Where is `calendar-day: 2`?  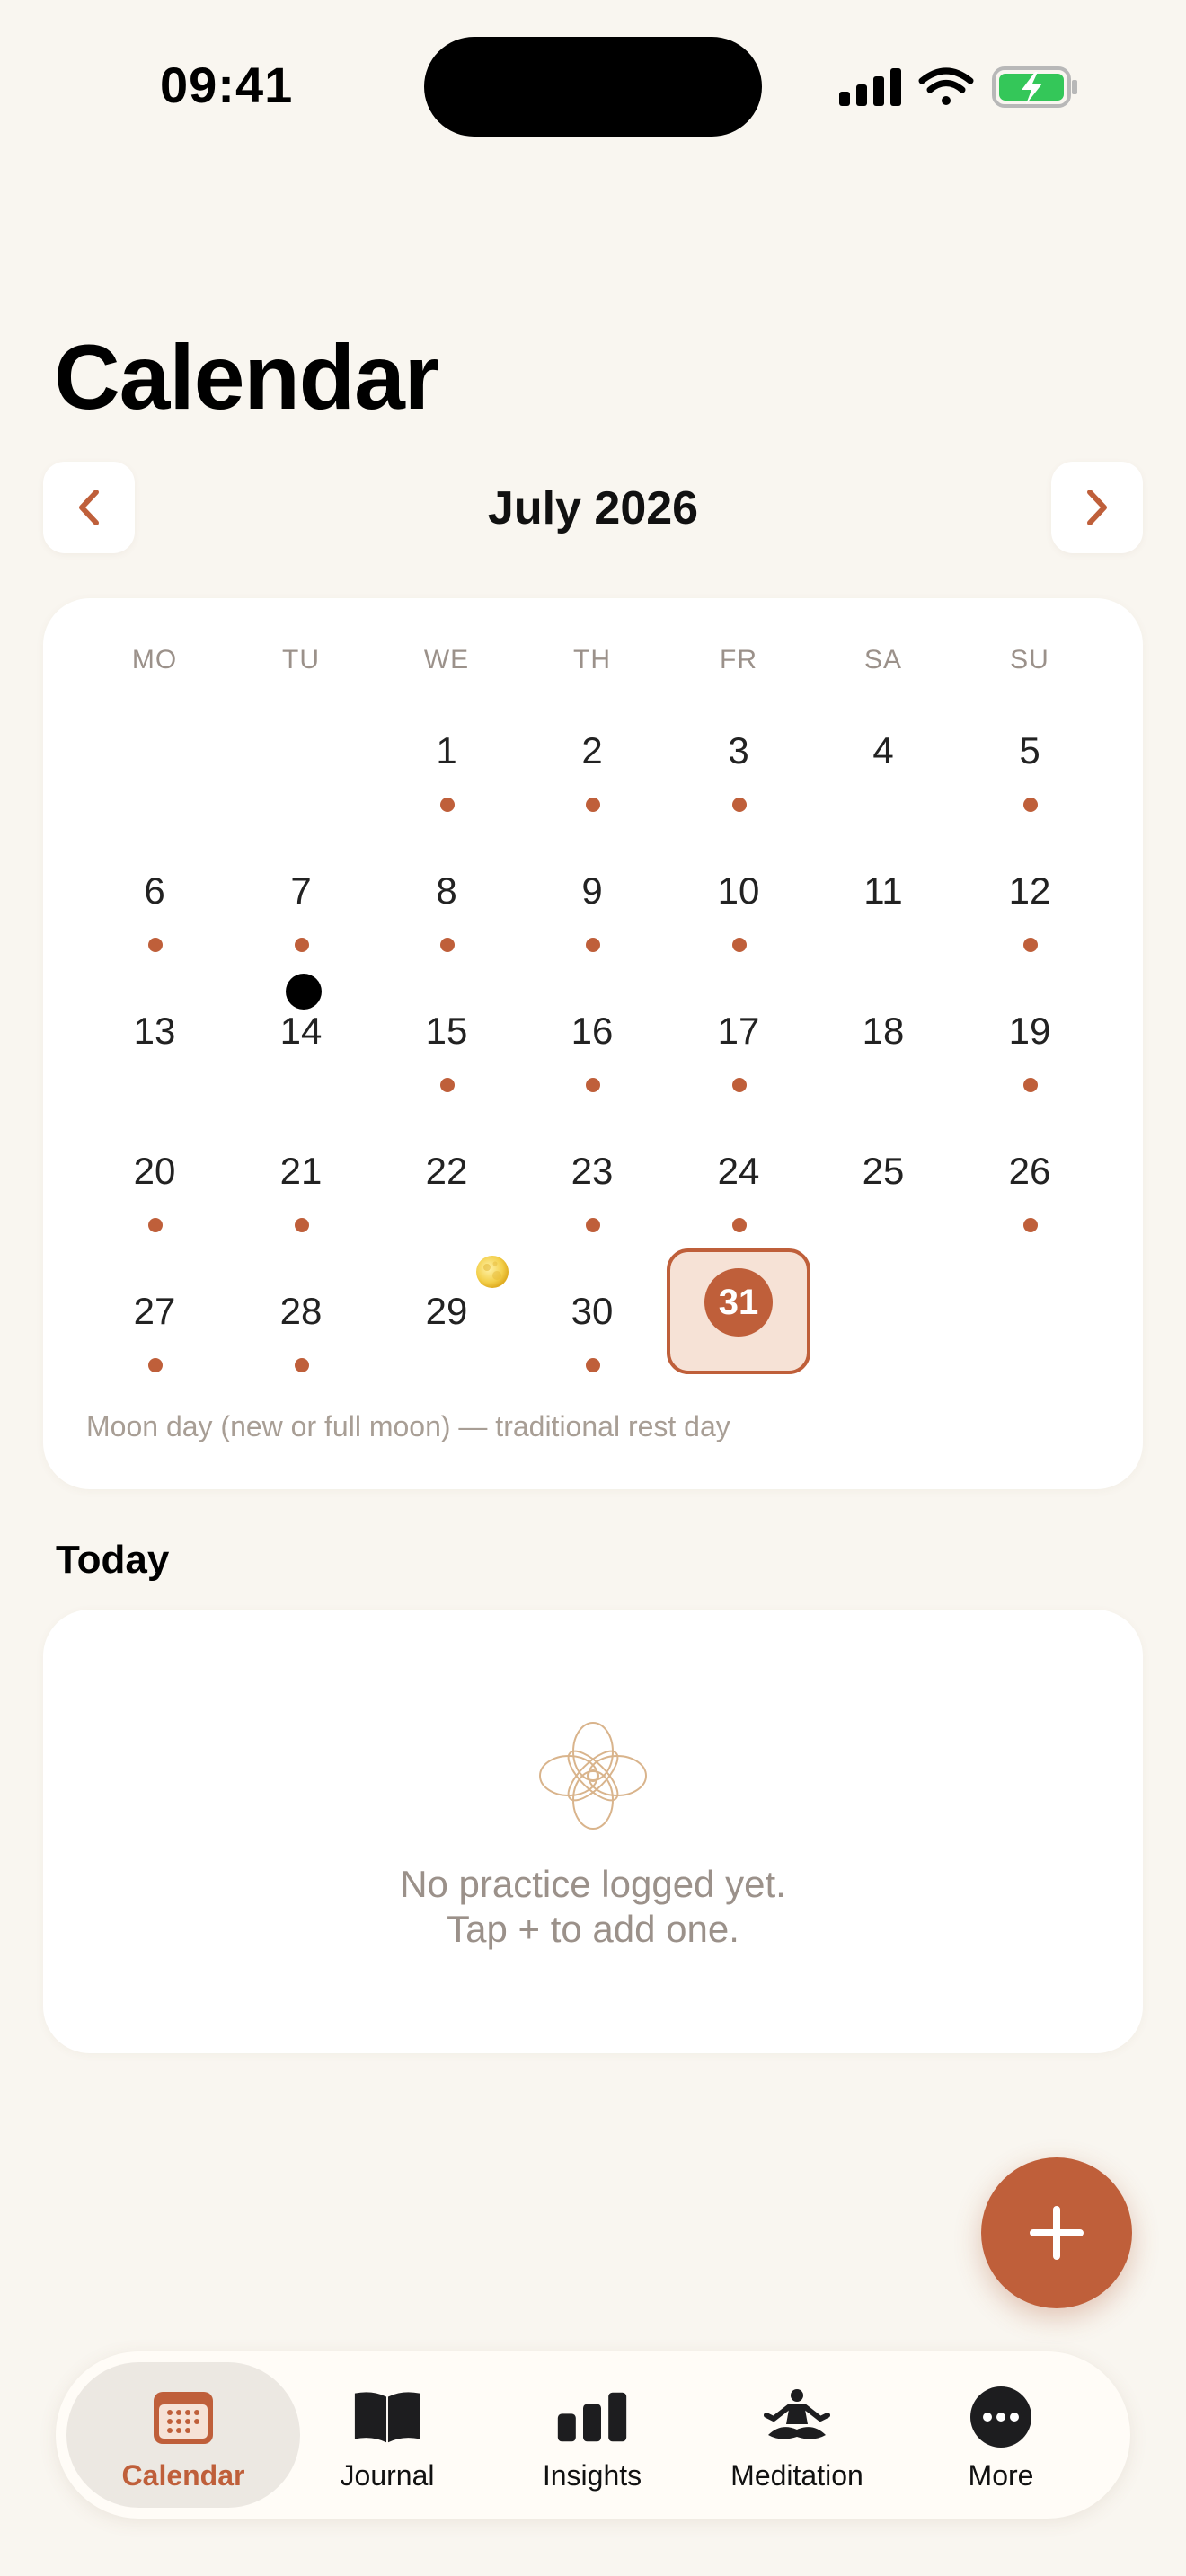
calendar-day: 2 is located at coordinates (592, 765).